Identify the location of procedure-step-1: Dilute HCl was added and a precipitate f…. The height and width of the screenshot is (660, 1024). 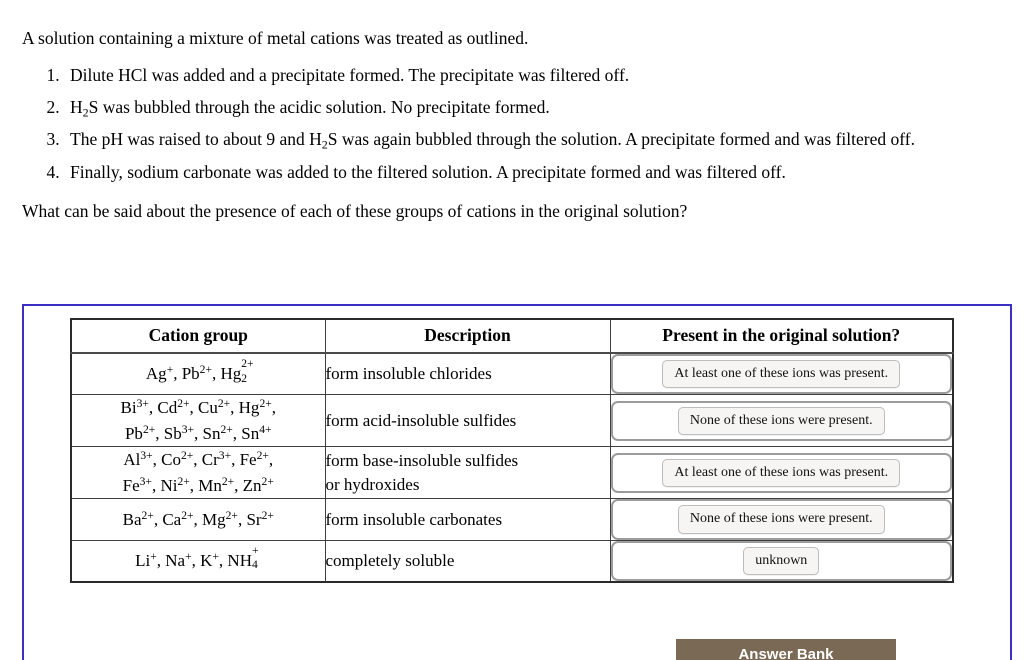
(533, 75).